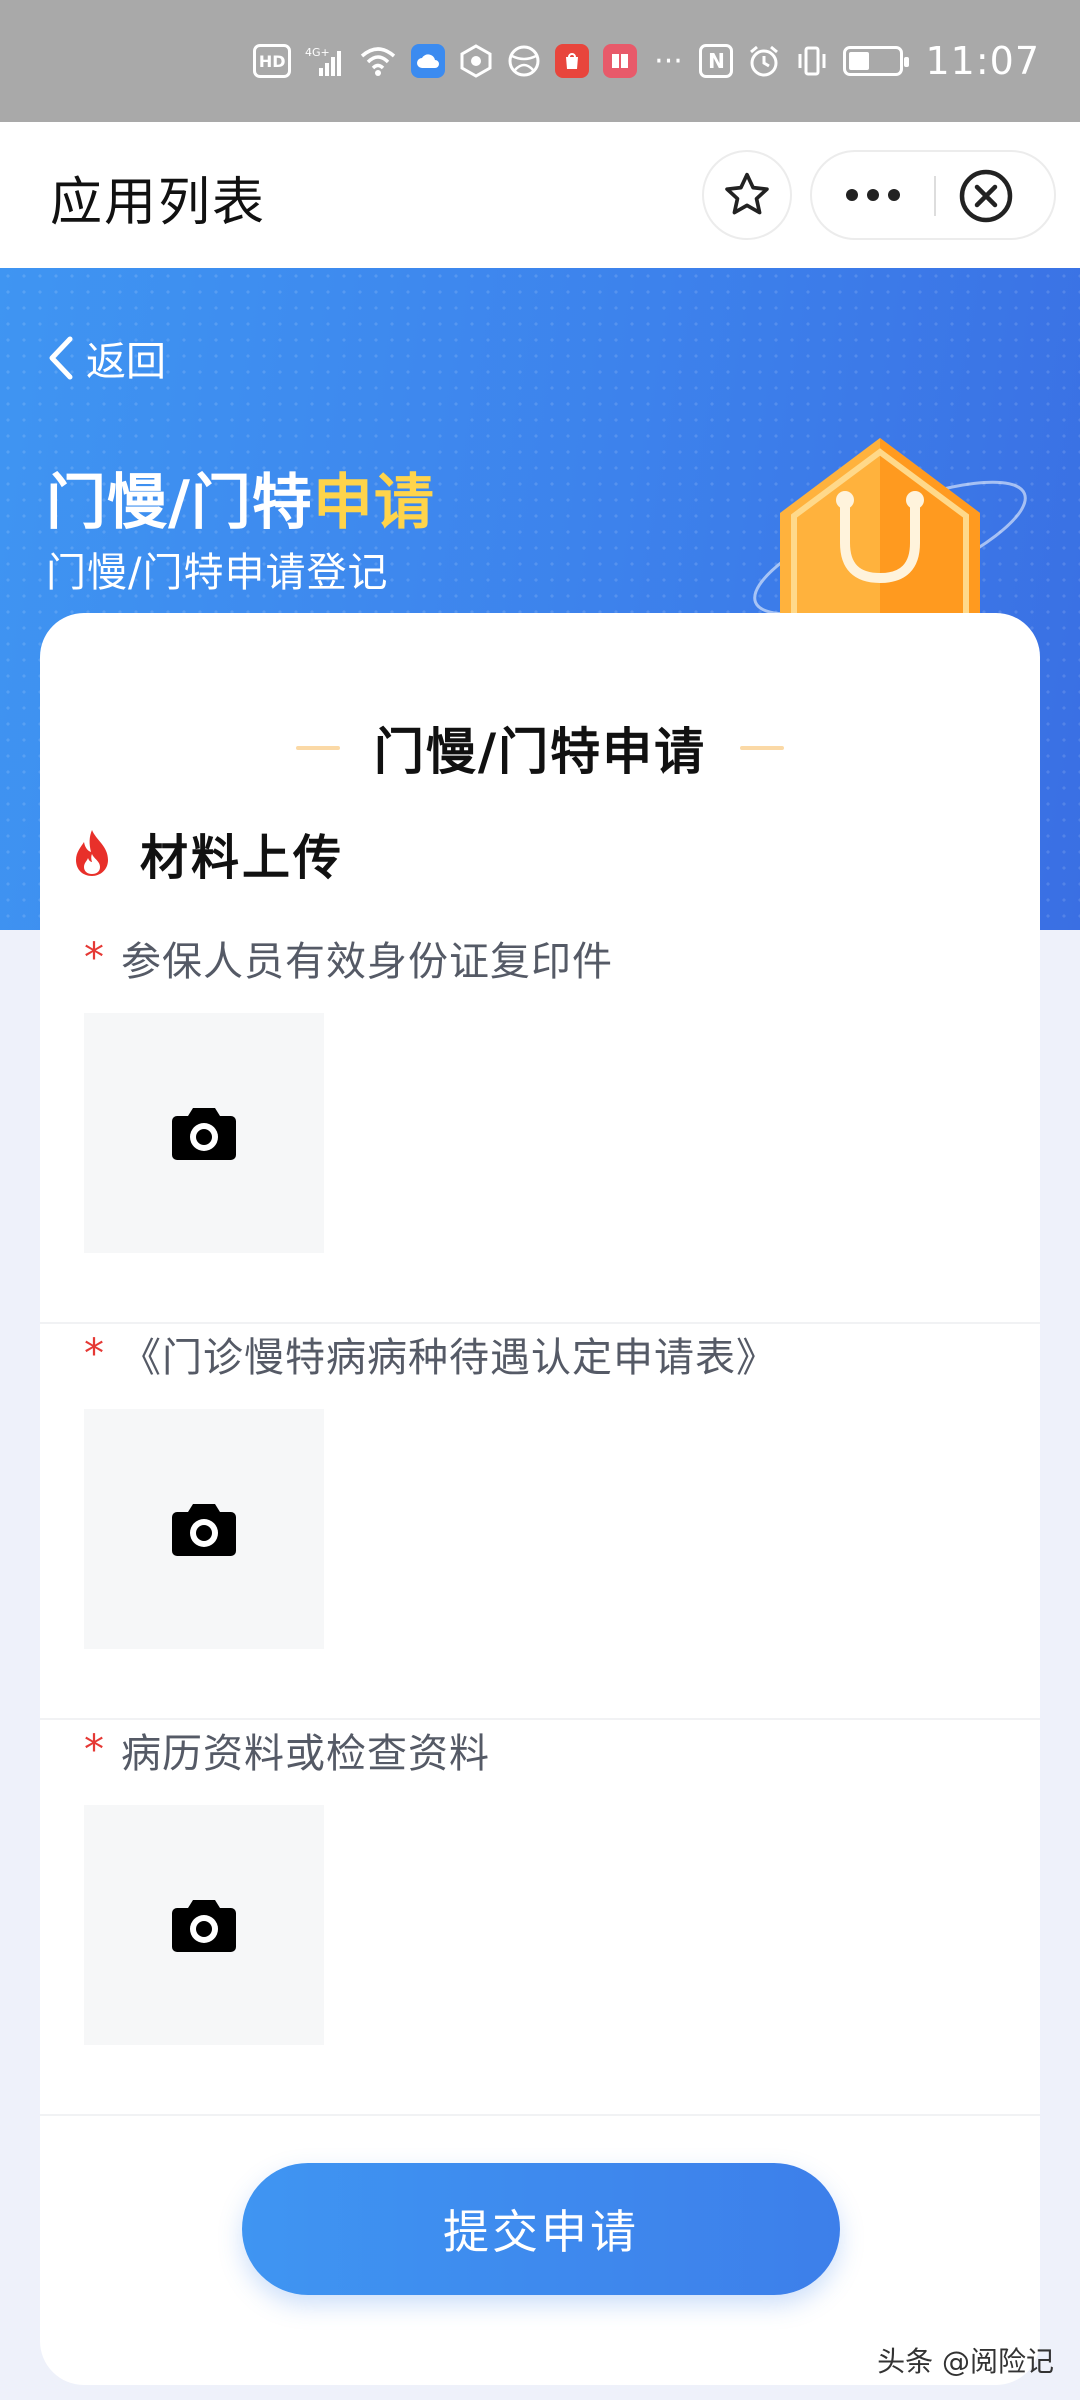 Image resolution: width=1080 pixels, height=2400 pixels. I want to click on page-title-highlight: 申请, so click(373, 503).